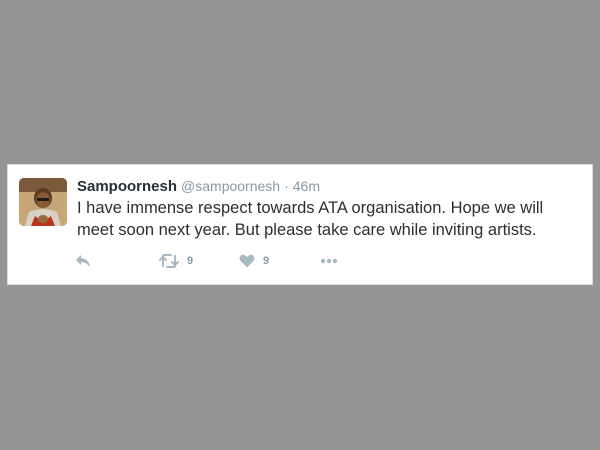  Describe the element at coordinates (169, 261) in the screenshot. I see `retweet-icon` at that location.